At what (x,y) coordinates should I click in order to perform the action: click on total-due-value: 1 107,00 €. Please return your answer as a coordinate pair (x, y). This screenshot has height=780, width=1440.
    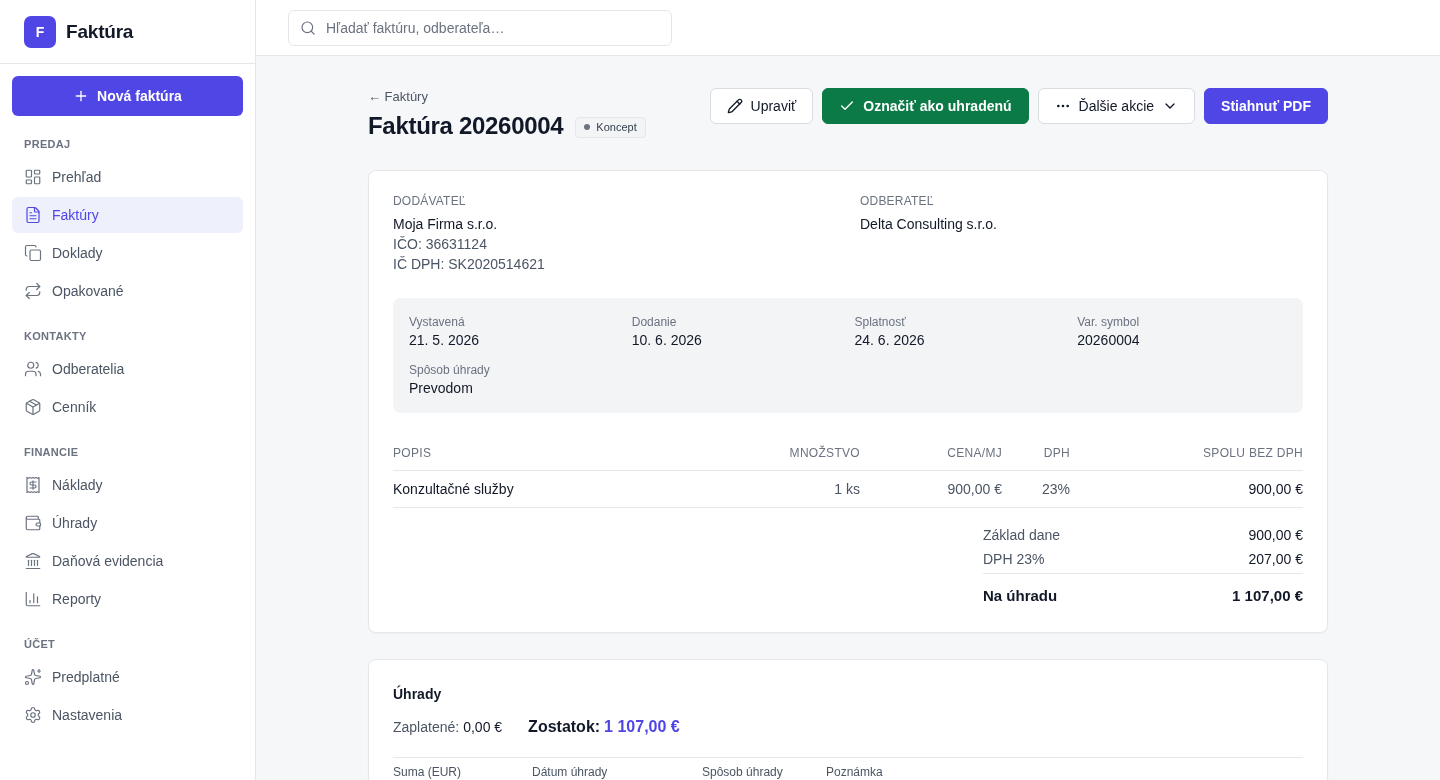
    Looking at the image, I should click on (1267, 595).